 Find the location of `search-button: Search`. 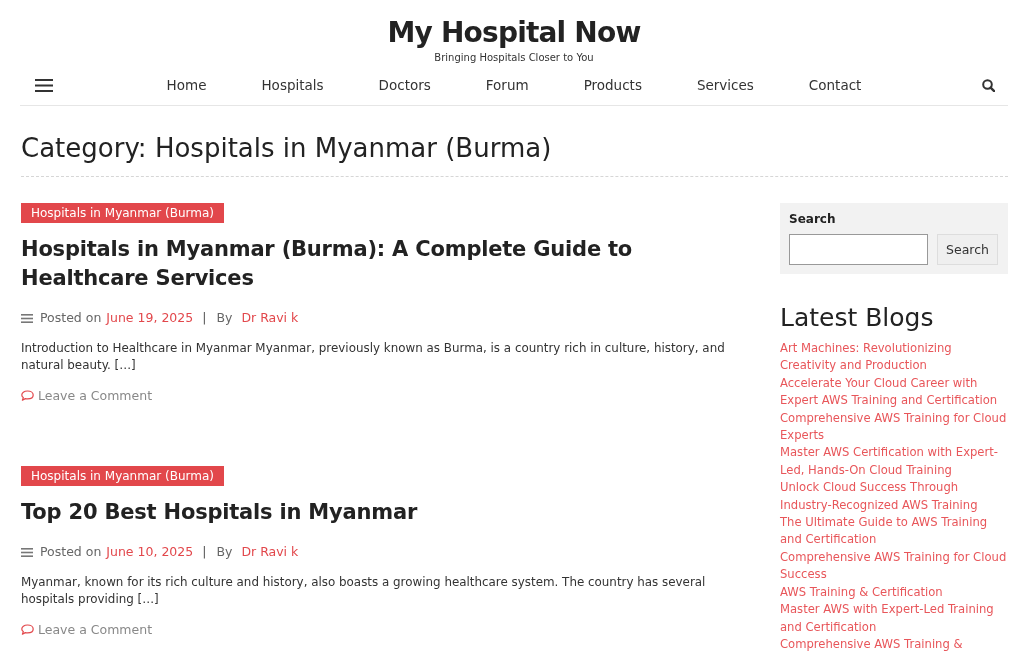

search-button: Search is located at coordinates (967, 249).